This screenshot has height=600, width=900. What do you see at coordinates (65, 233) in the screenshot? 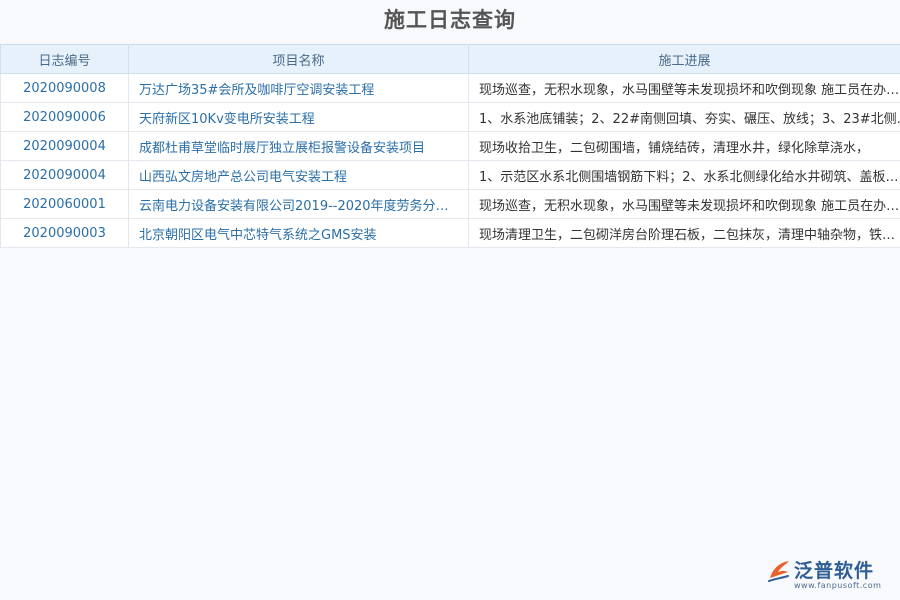
I see `log-no-cell: 2020090003` at bounding box center [65, 233].